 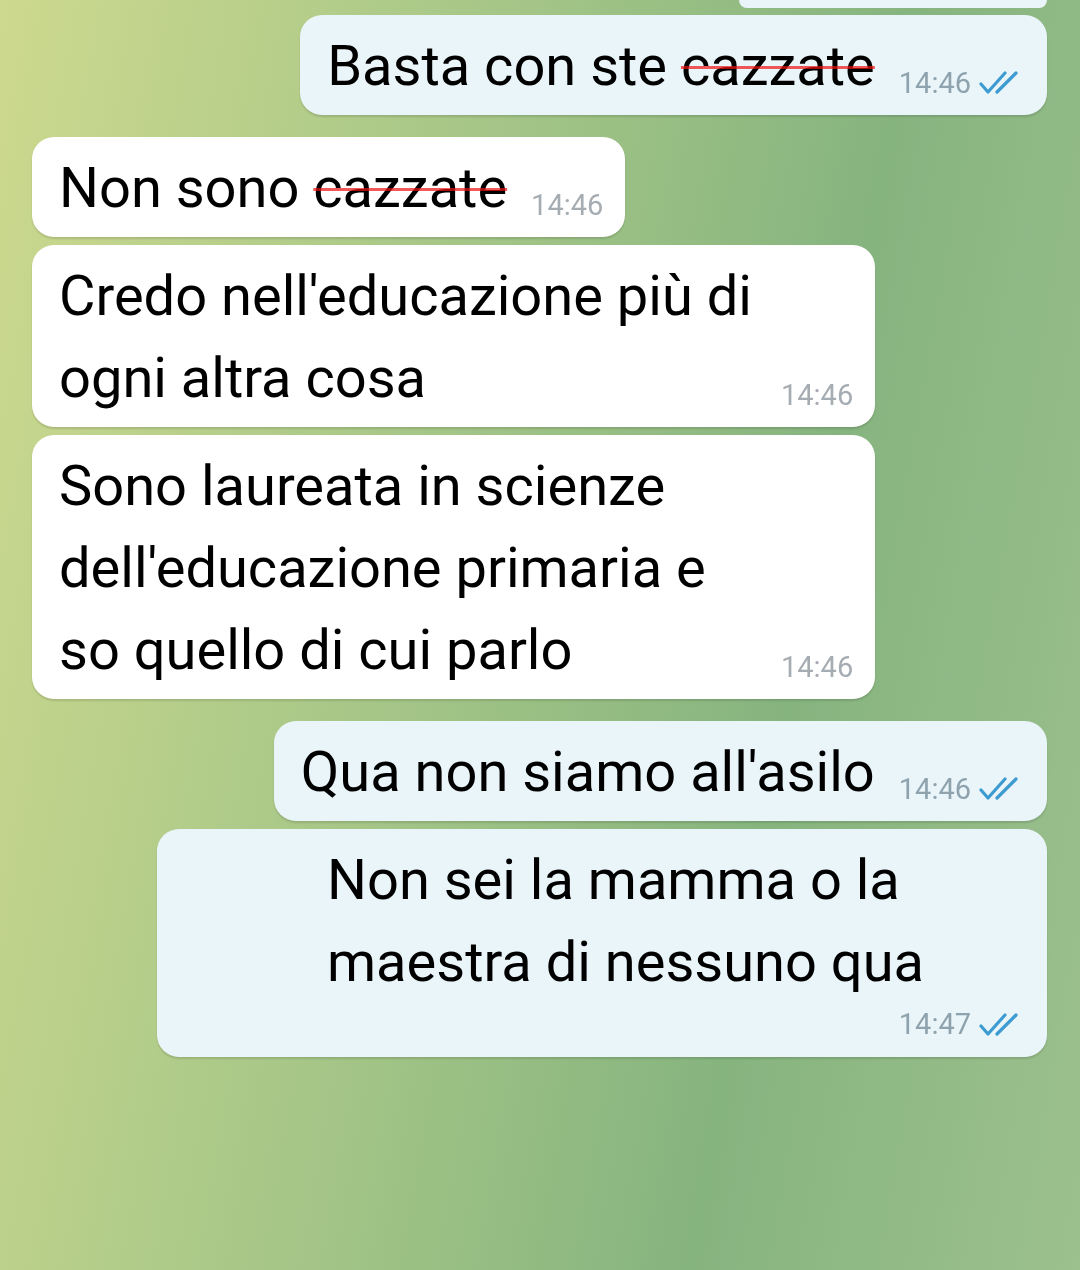 I want to click on message-text: Sono laureata in scienze dell'educazione primaria e so quello di cui parlo, so click(x=383, y=568).